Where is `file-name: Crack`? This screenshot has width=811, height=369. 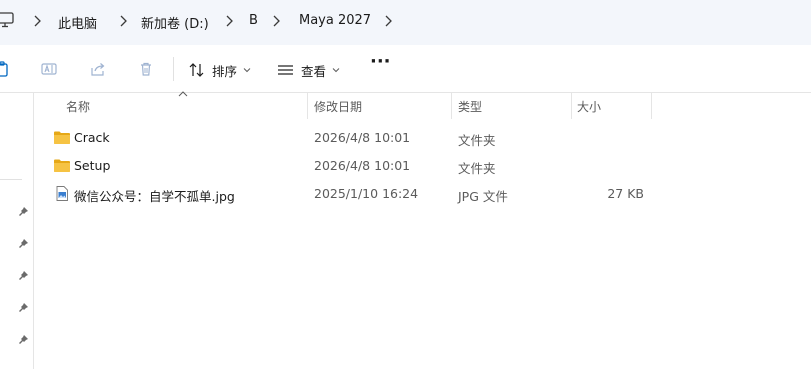
file-name: Crack is located at coordinates (92, 137).